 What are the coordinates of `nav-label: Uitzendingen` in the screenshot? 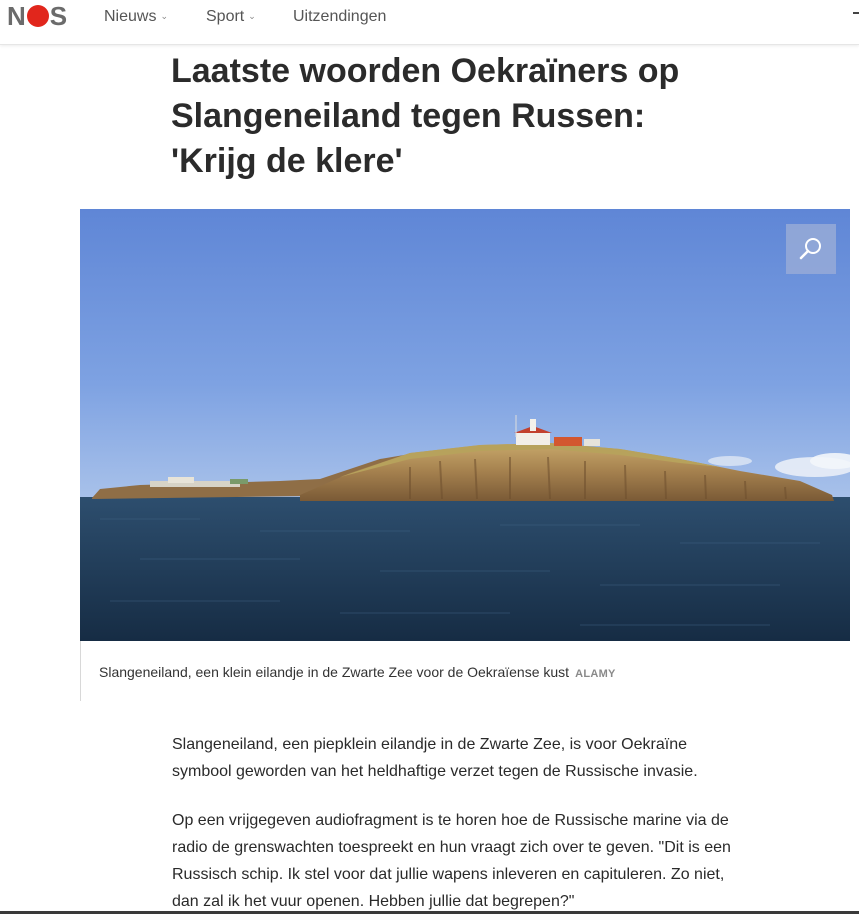 It's located at (340, 16).